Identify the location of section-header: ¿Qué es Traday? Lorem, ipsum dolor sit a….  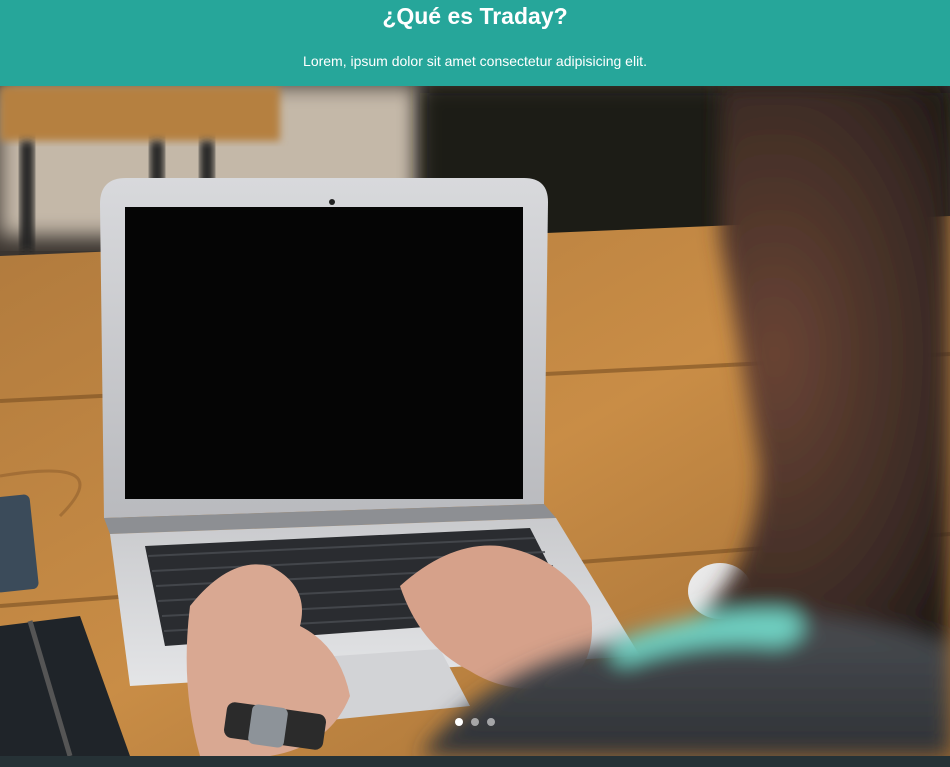
(475, 43).